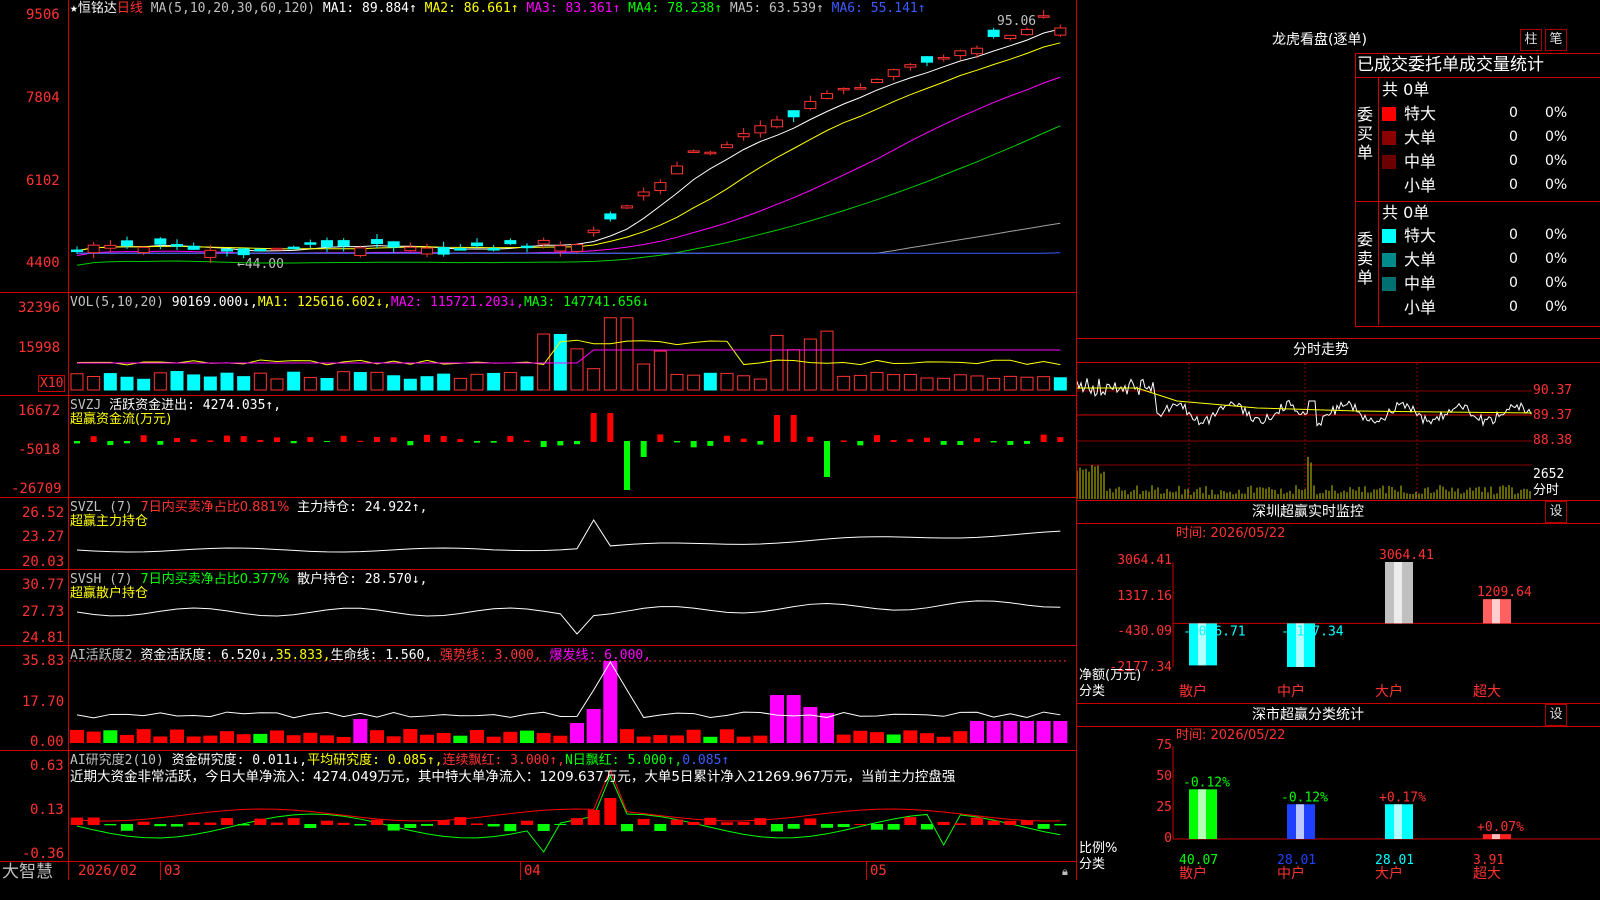  What do you see at coordinates (208, 655) in the screenshot?
I see `ai-value: 资金活跃度: 6.520↓,` at bounding box center [208, 655].